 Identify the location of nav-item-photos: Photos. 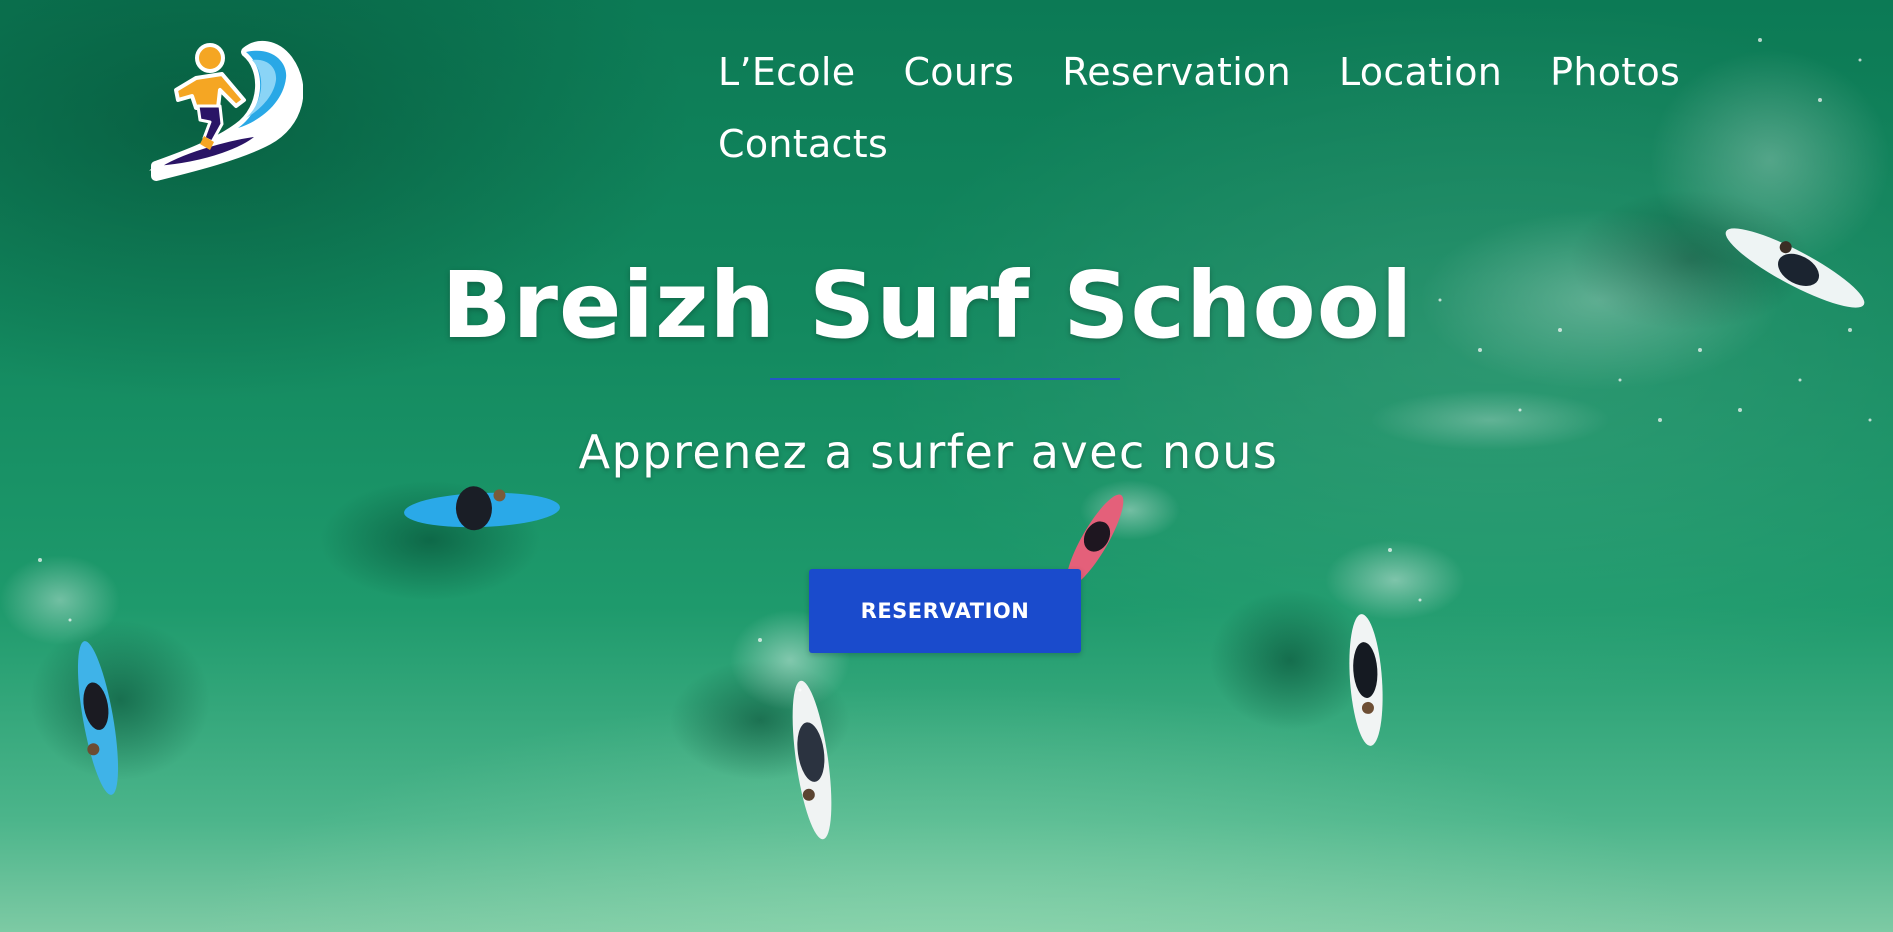
(1615, 72).